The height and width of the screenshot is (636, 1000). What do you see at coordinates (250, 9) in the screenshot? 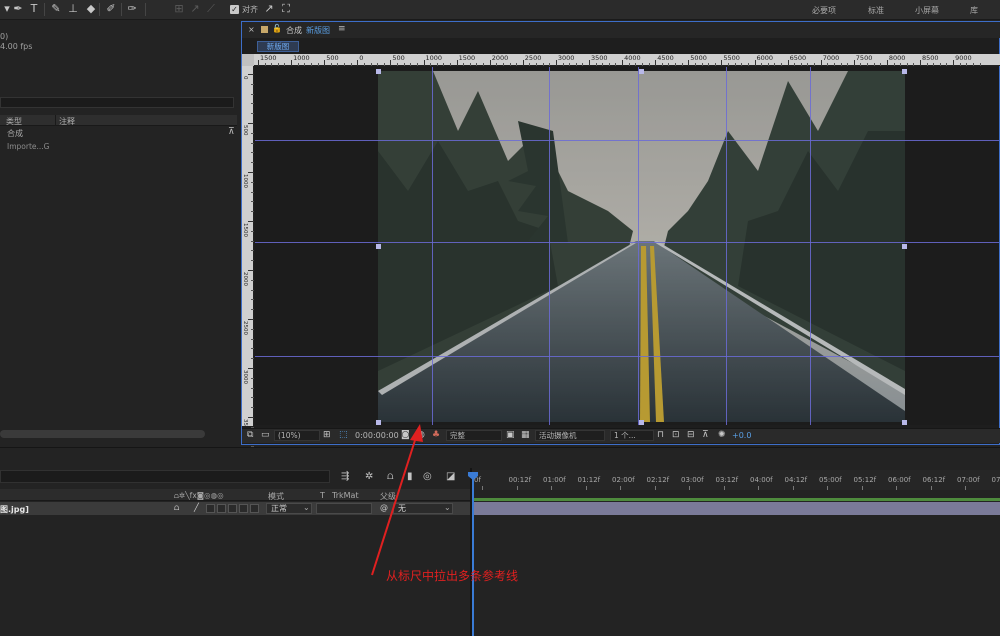
I see `snap-label: 对齐` at bounding box center [250, 9].